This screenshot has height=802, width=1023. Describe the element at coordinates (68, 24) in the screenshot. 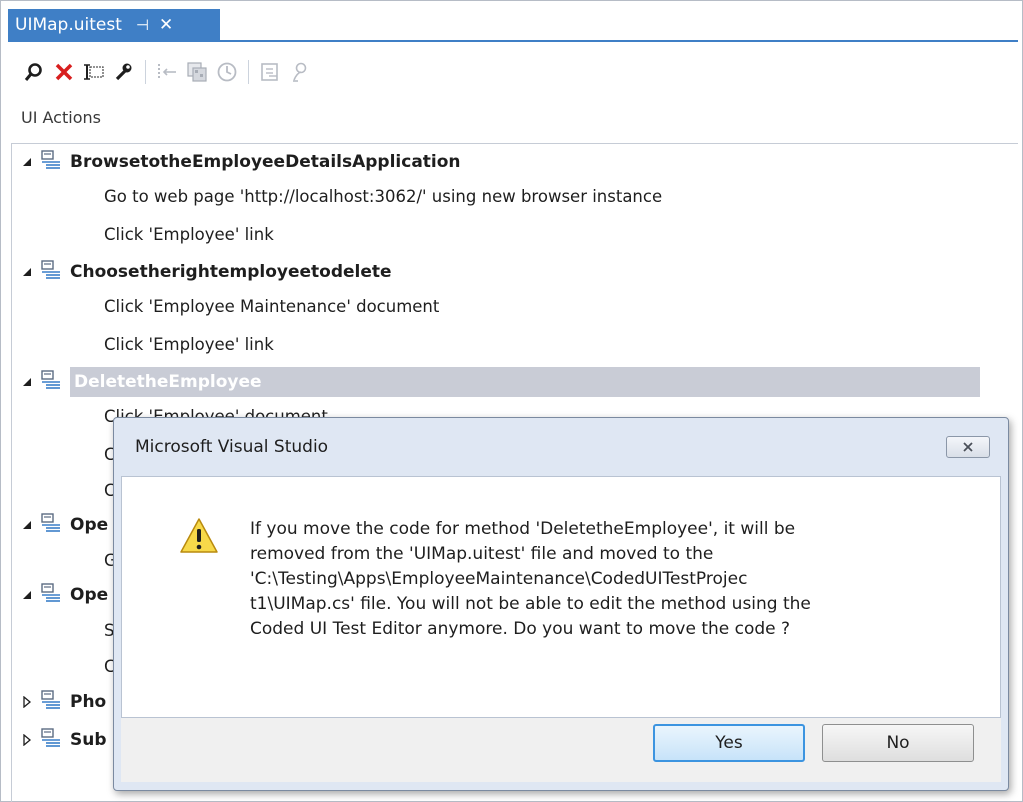

I see `tab-title: UIMap.uitest` at that location.